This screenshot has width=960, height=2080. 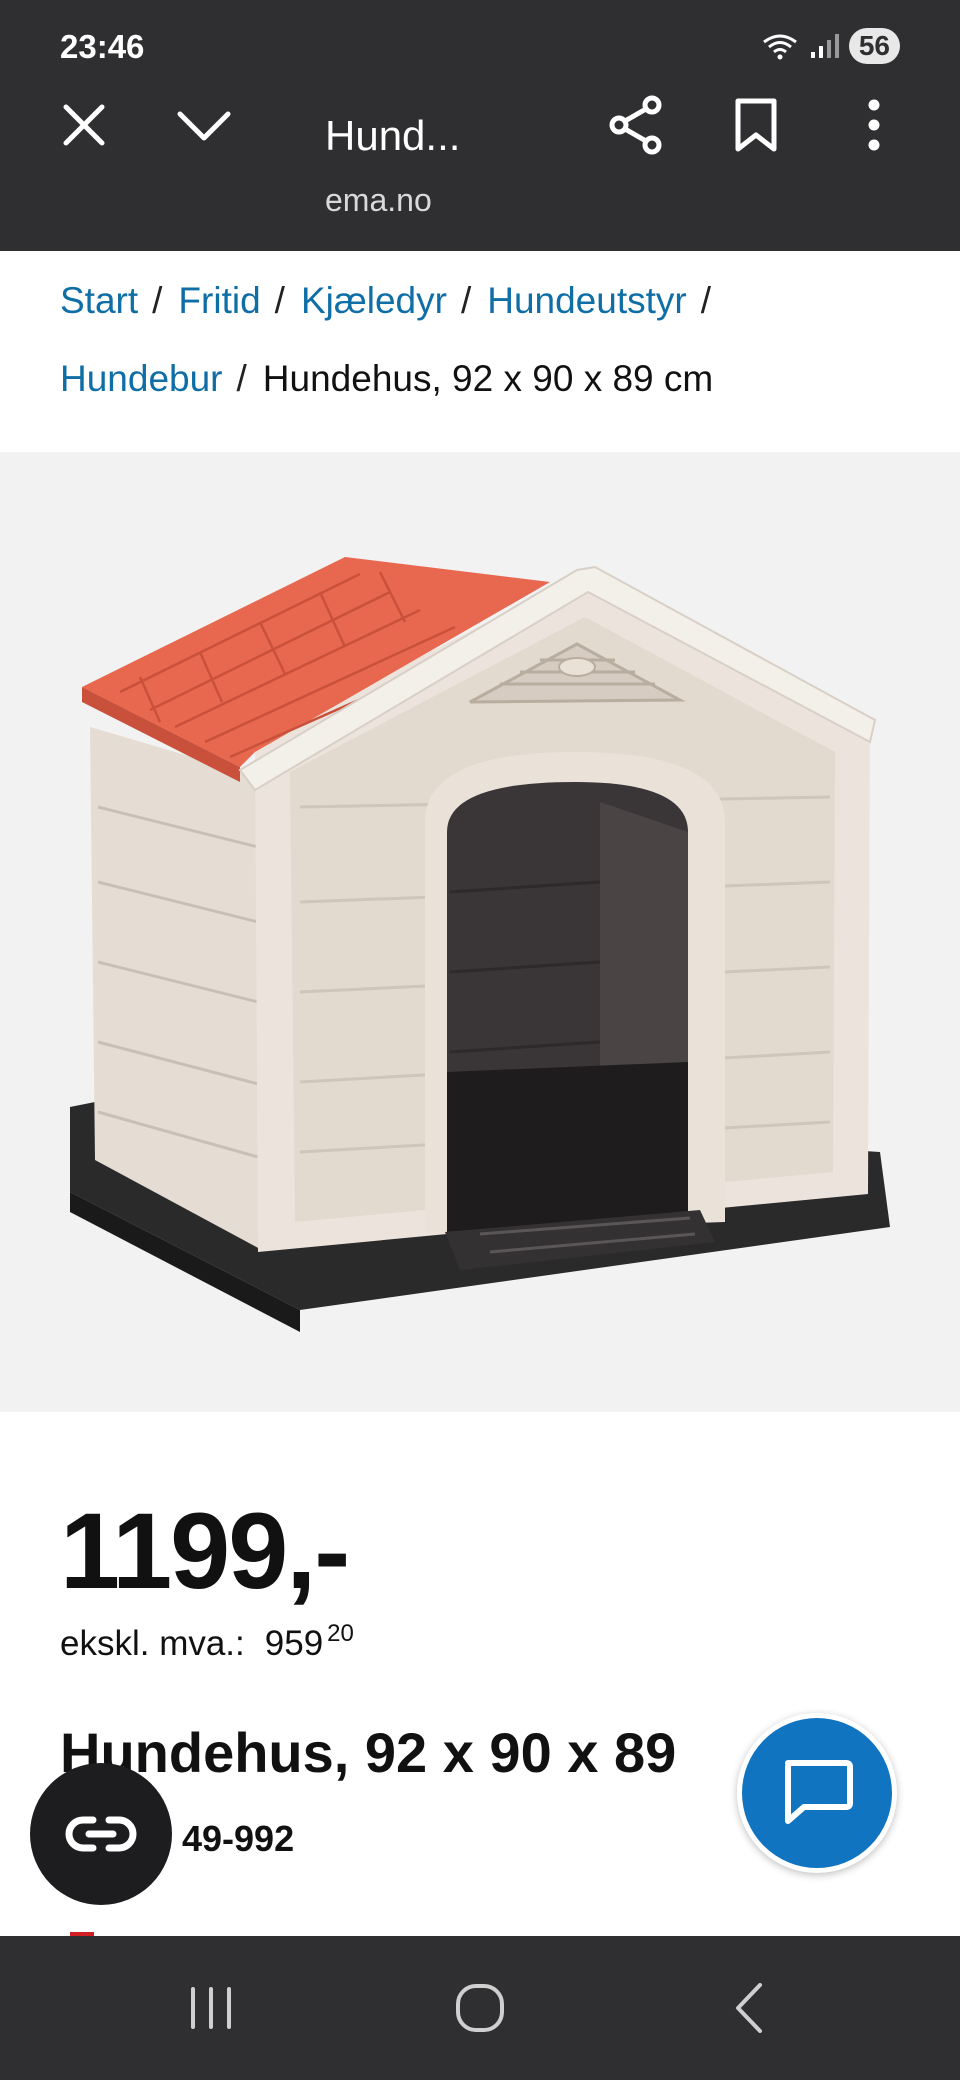 What do you see at coordinates (874, 125) in the screenshot?
I see `more-icon` at bounding box center [874, 125].